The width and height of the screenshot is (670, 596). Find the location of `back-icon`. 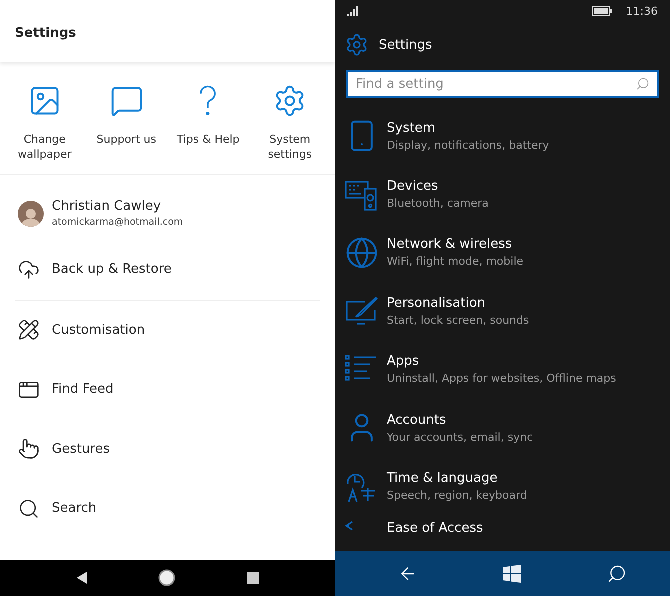

back-icon is located at coordinates (81, 578).